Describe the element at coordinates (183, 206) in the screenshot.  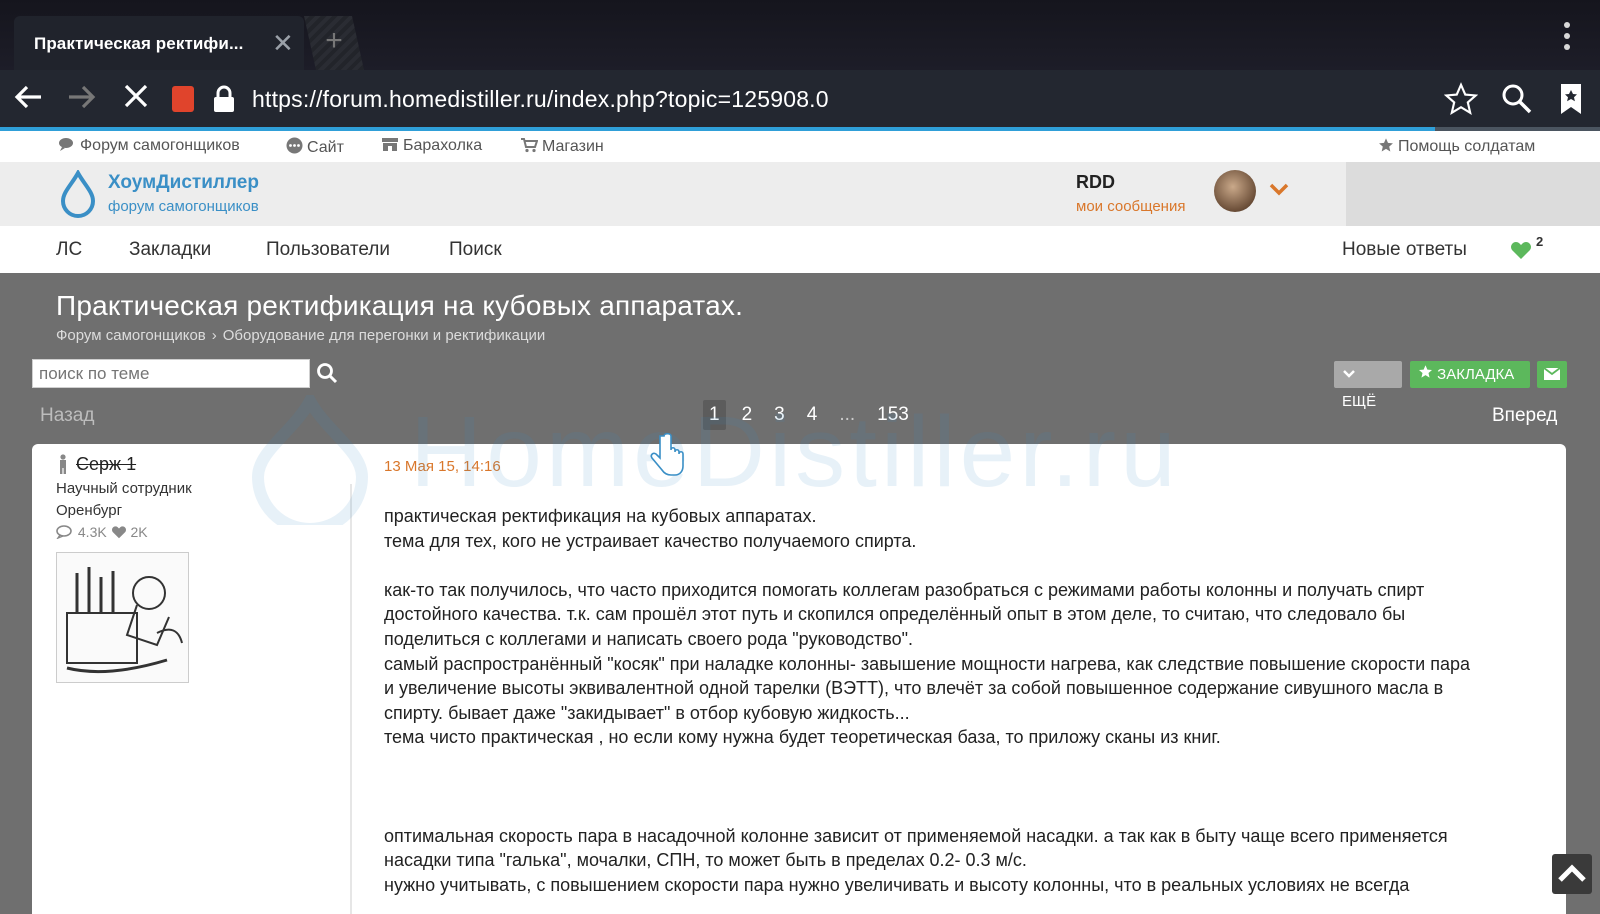
I see `site-subtitle: форум самогонщиков` at that location.